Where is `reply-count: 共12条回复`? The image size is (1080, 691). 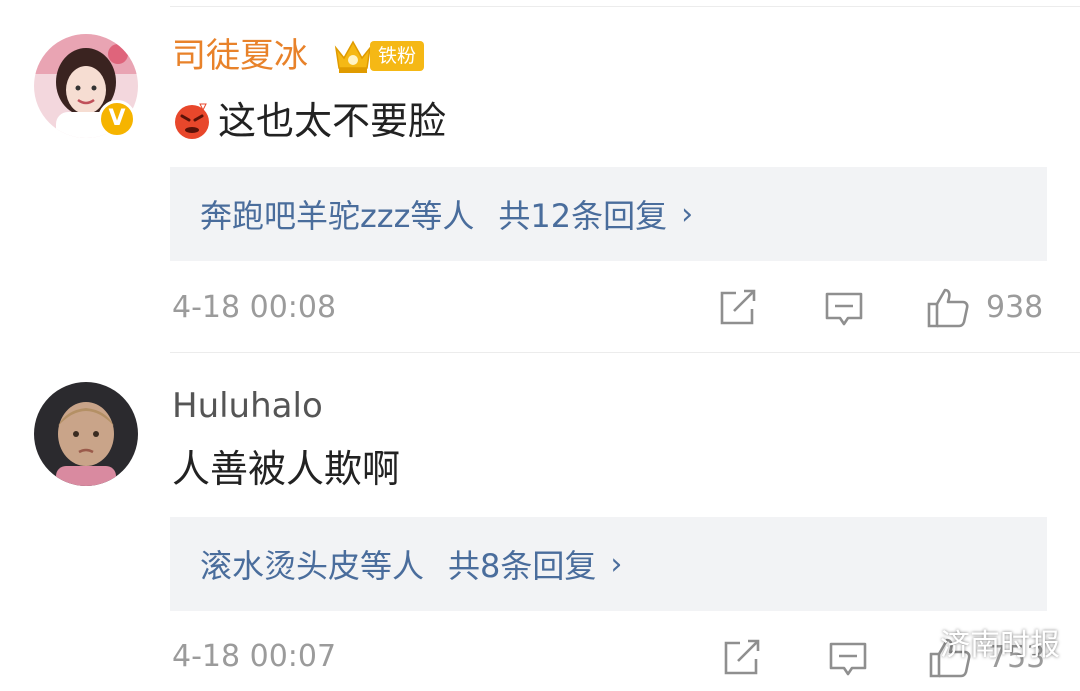 reply-count: 共12条回复 is located at coordinates (583, 216).